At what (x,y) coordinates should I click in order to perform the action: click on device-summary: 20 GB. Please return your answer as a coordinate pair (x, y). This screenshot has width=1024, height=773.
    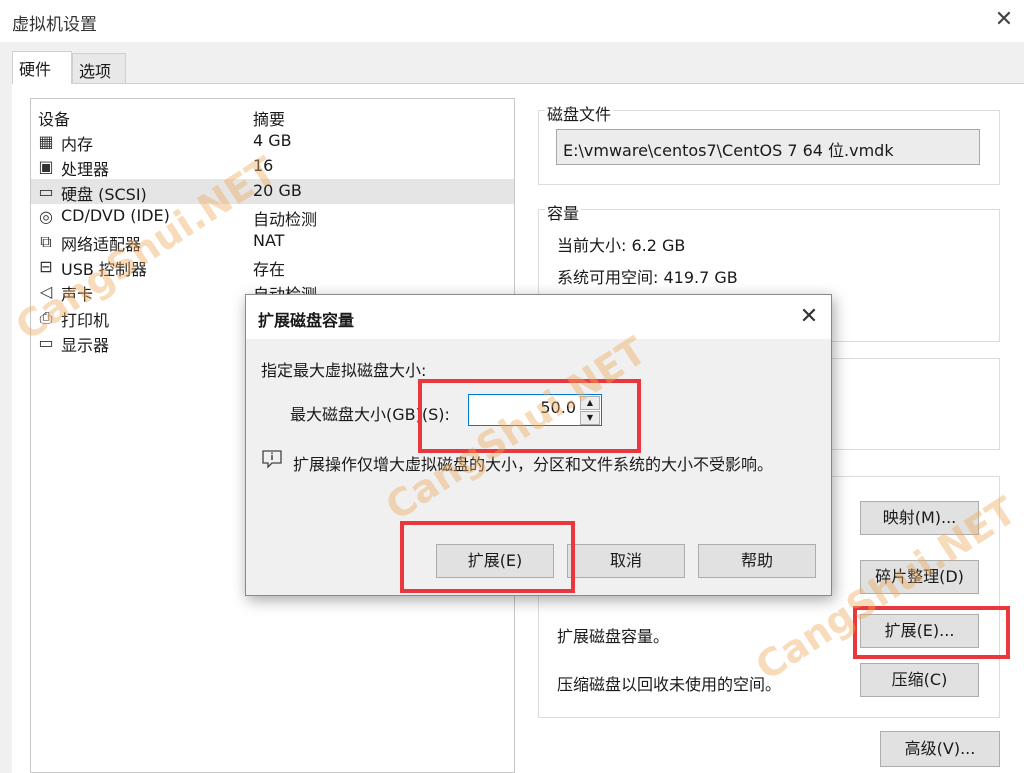
    Looking at the image, I should click on (277, 190).